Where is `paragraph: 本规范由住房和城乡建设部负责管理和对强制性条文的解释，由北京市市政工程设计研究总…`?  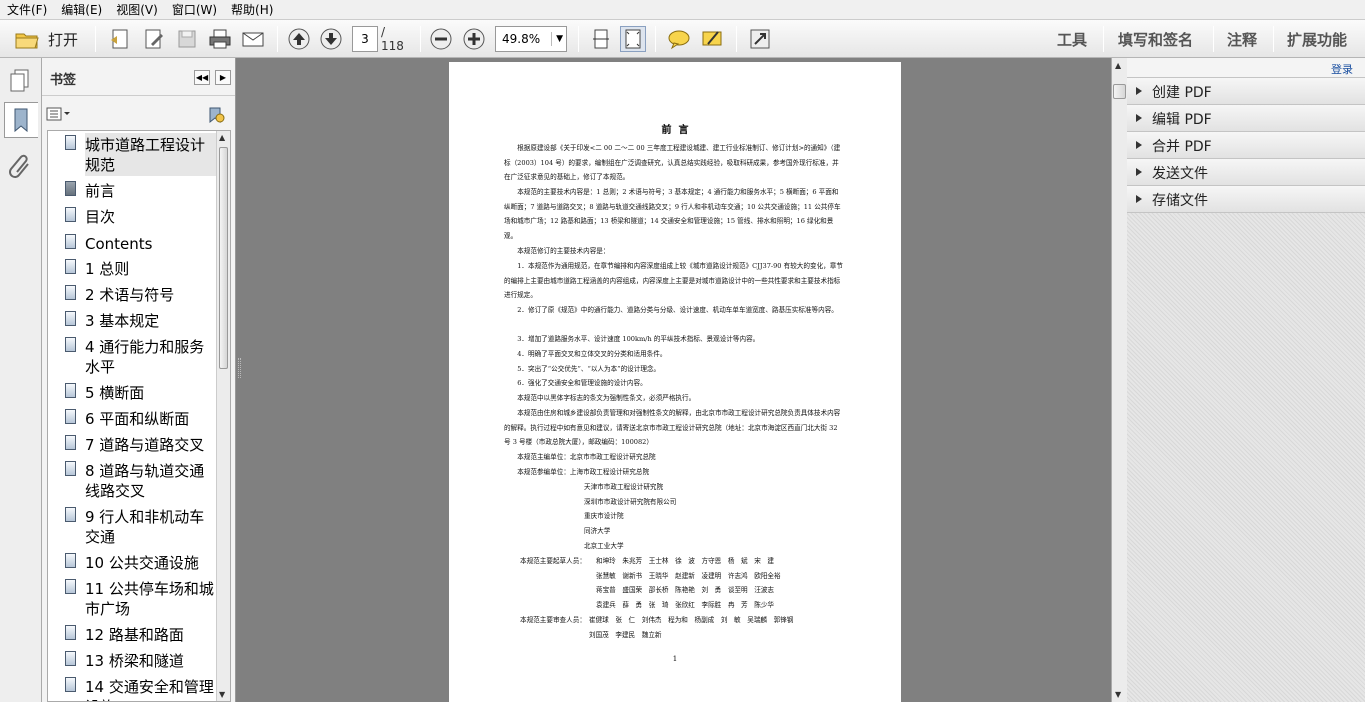 paragraph: 本规范由住房和城乡建设部负责管理和对强制性条文的解释，由北京市市政工程设计研究总… is located at coordinates (672, 428).